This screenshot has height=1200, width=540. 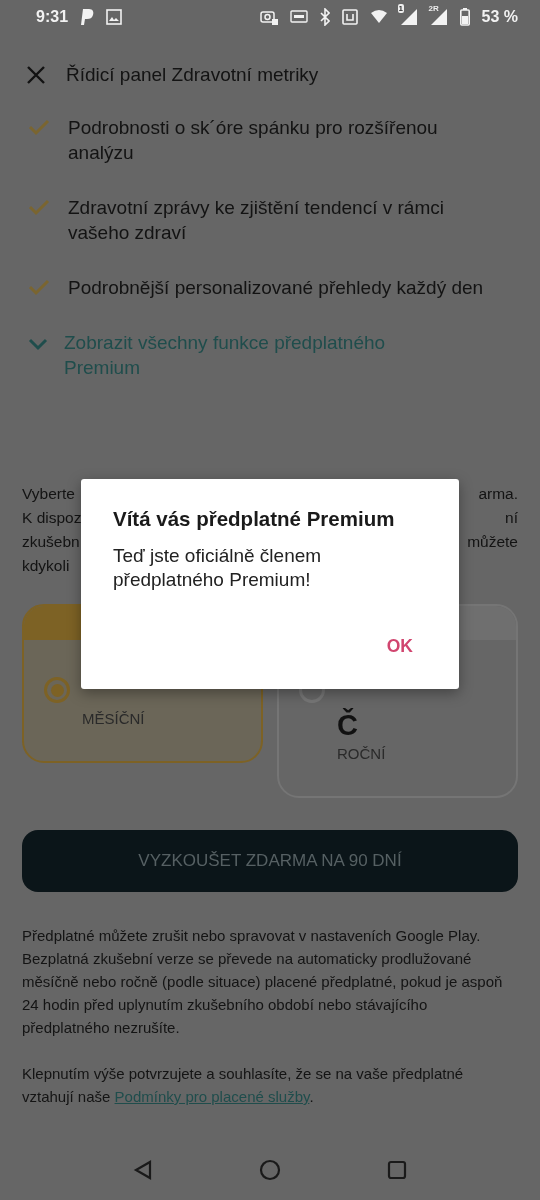 I want to click on dialog-message: Teď jste oficiálně členem předplatného Premium!, so click(x=218, y=568).